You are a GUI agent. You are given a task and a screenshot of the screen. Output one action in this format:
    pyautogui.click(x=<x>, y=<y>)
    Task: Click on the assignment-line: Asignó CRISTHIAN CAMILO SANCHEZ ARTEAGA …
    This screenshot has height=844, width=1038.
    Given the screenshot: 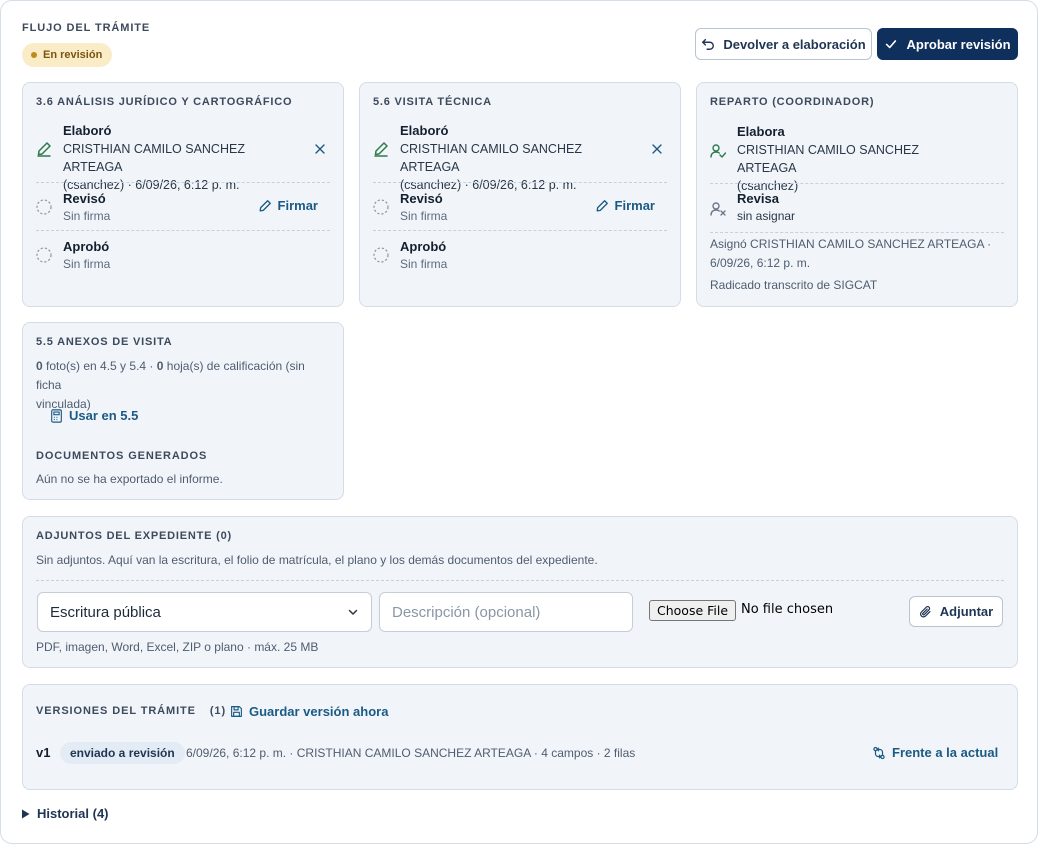 What is the action you would take?
    pyautogui.click(x=851, y=244)
    